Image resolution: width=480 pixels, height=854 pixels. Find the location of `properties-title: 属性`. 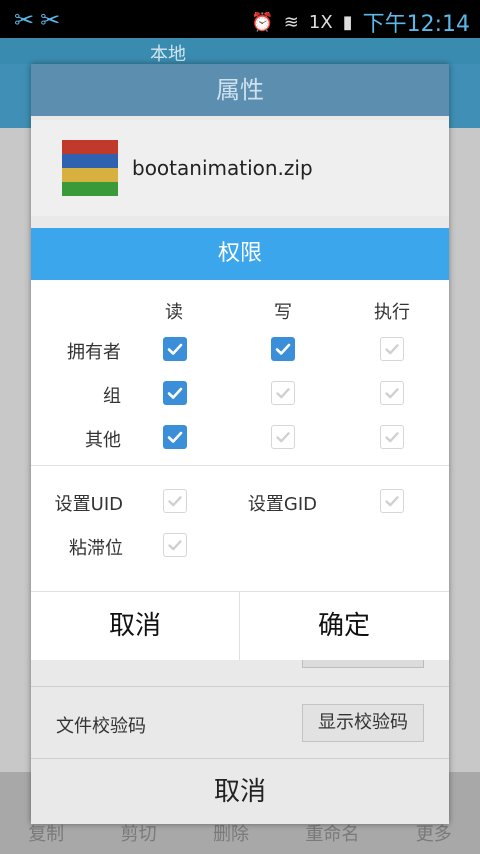

properties-title: 属性 is located at coordinates (240, 90).